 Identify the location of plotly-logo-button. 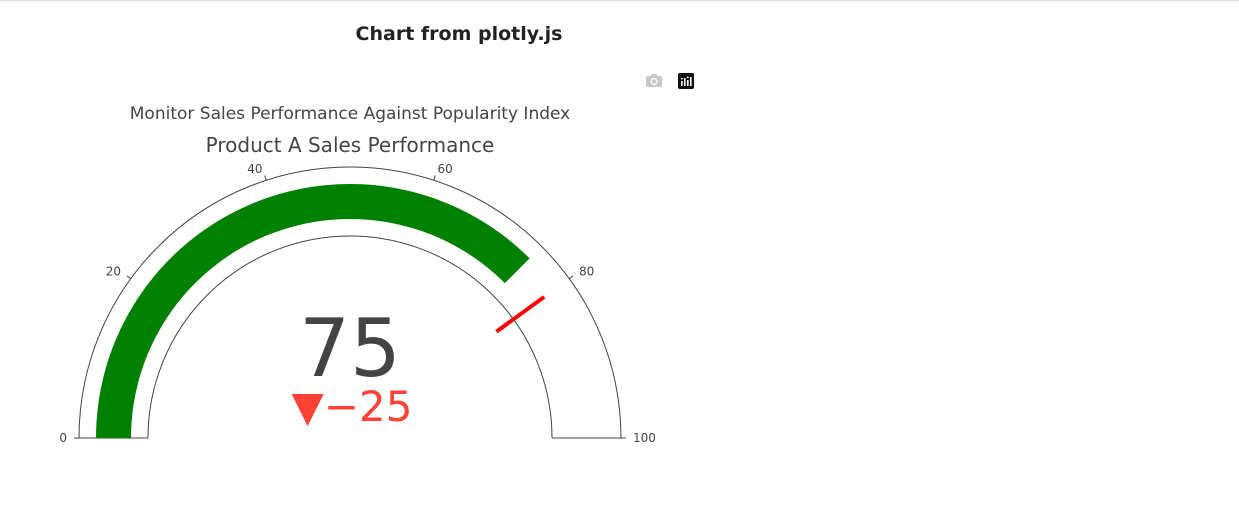
(686, 81).